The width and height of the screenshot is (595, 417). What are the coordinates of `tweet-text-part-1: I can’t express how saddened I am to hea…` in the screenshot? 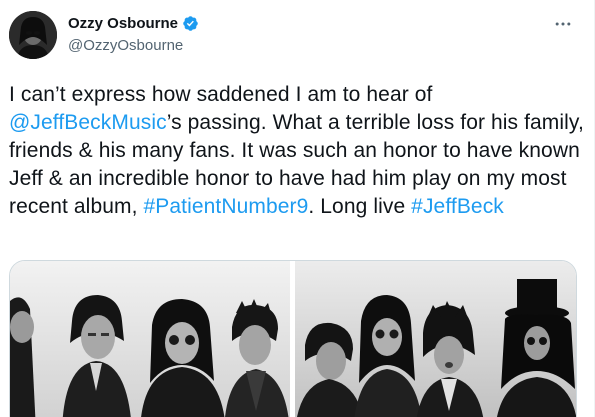 It's located at (221, 94).